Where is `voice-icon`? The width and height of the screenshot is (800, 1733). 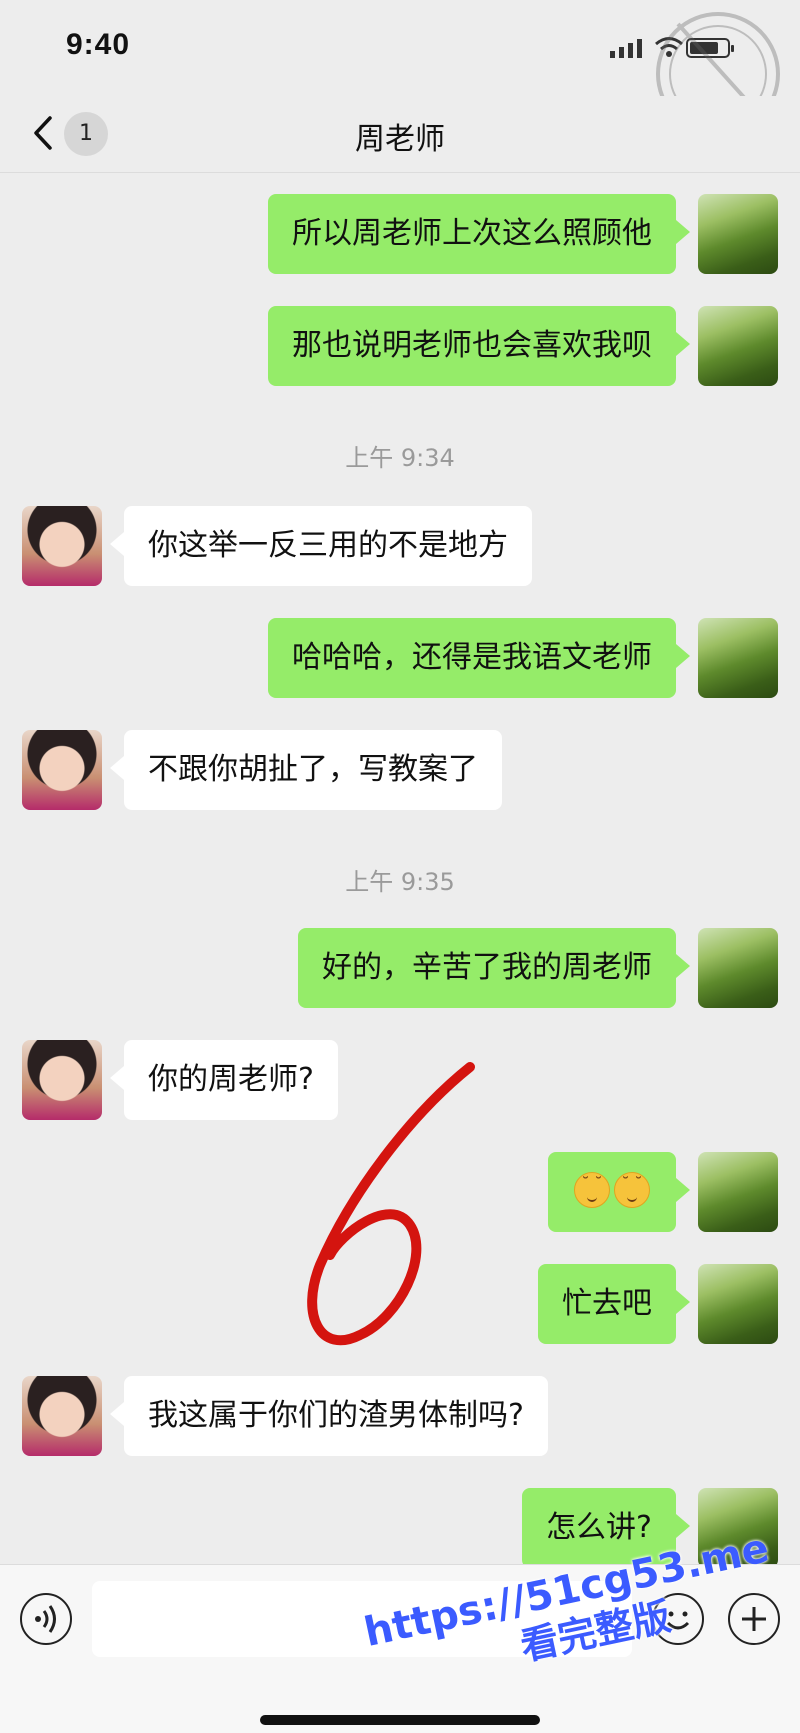 voice-icon is located at coordinates (45, 1619).